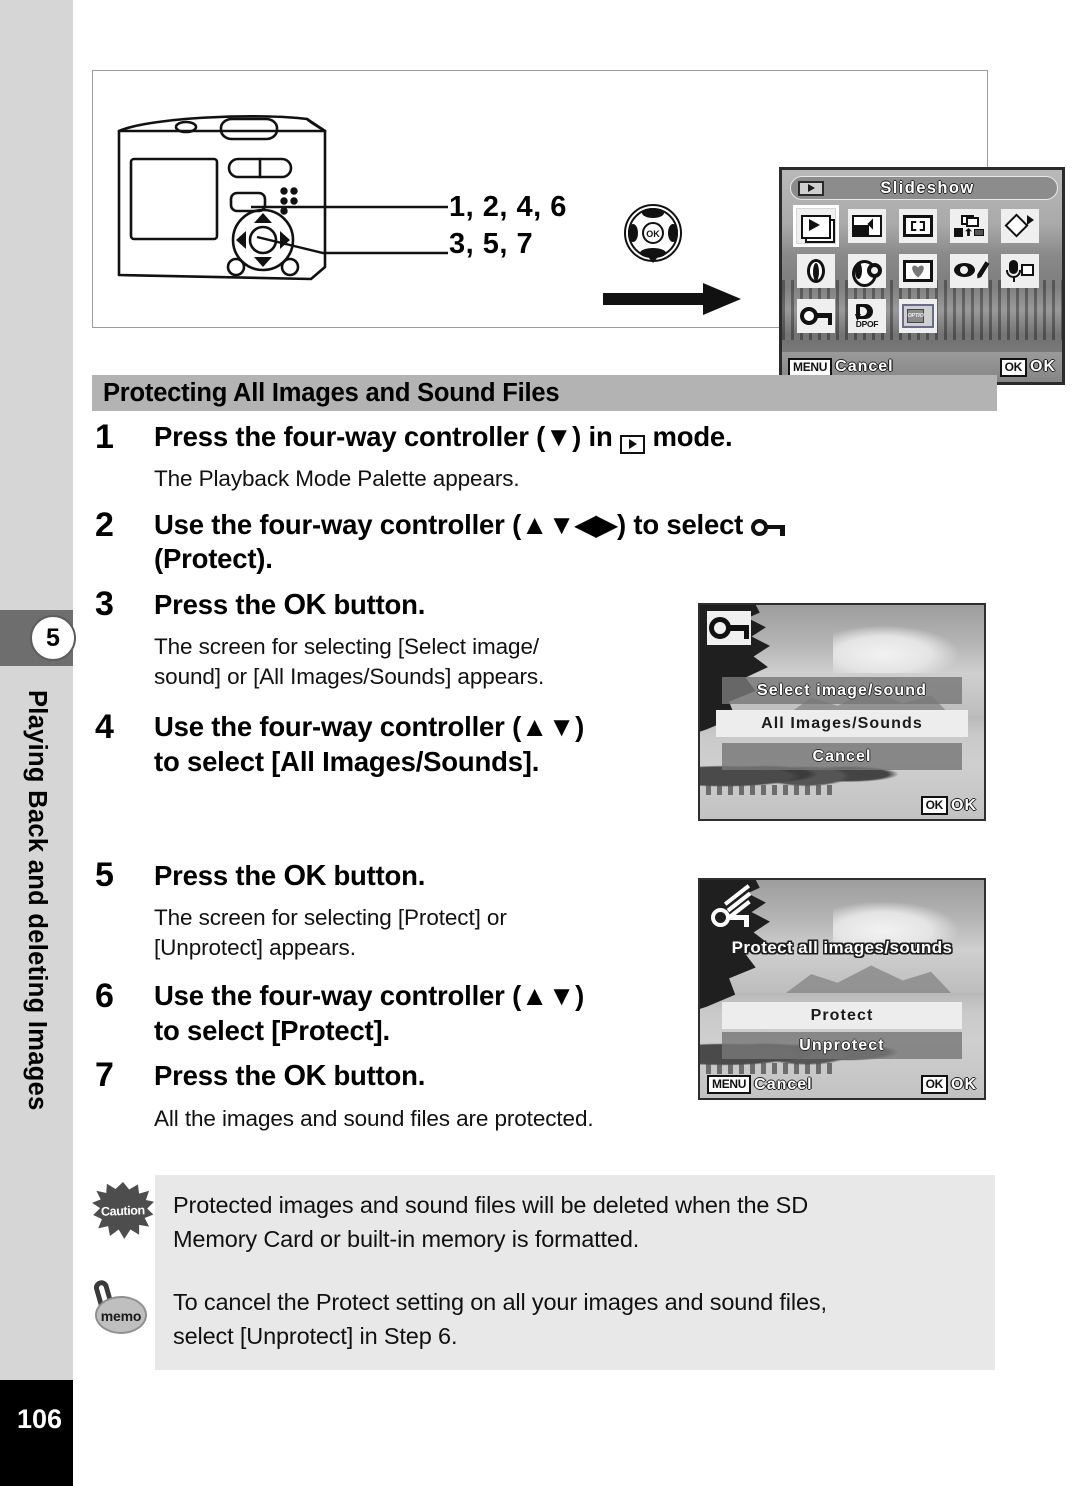 The height and width of the screenshot is (1486, 1080). What do you see at coordinates (123, 1211) in the screenshot?
I see `caution-badge-label: Caution` at bounding box center [123, 1211].